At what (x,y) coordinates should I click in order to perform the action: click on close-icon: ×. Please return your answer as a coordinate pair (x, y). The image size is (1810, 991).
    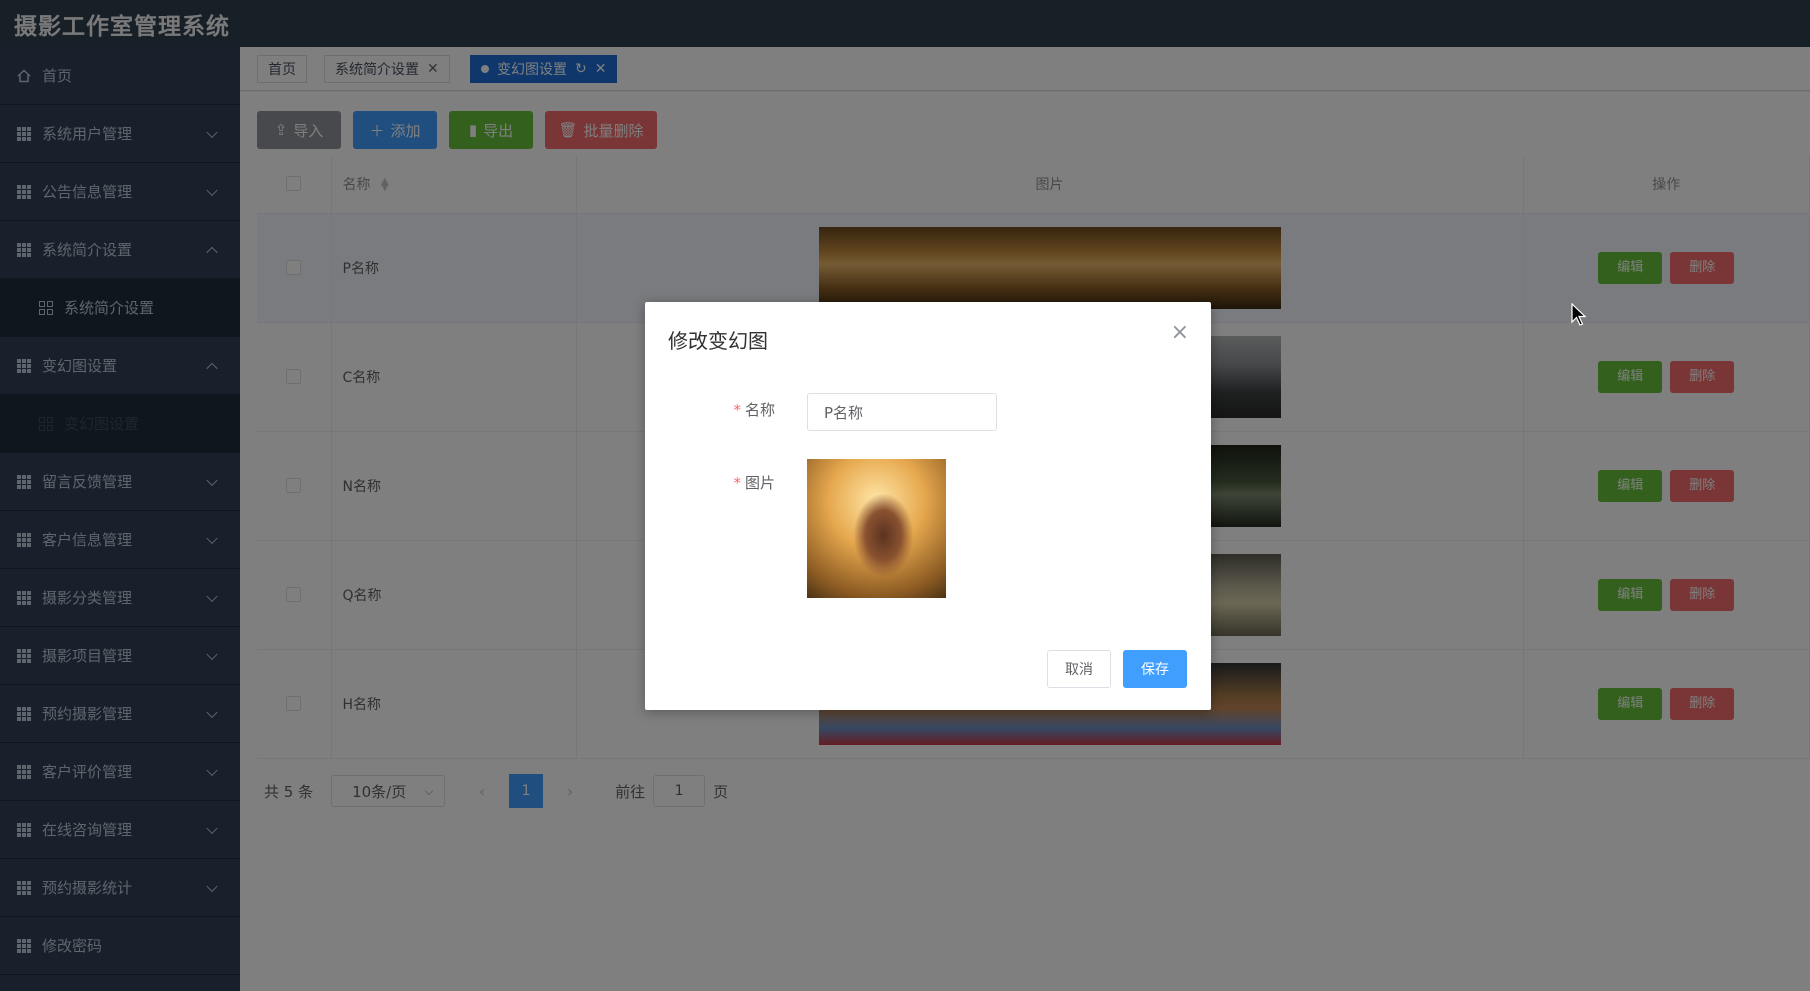
    Looking at the image, I should click on (1180, 332).